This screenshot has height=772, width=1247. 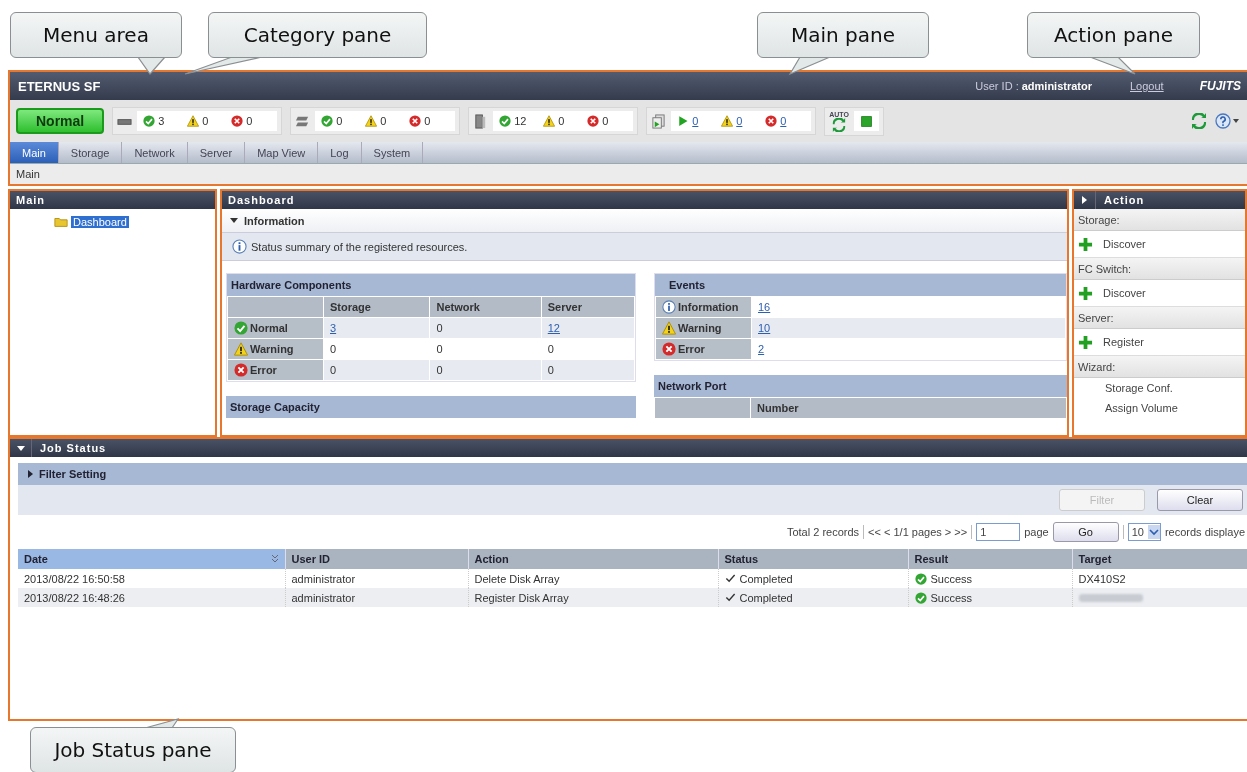 What do you see at coordinates (1139, 388) in the screenshot?
I see `action-link: Storage Conf.` at bounding box center [1139, 388].